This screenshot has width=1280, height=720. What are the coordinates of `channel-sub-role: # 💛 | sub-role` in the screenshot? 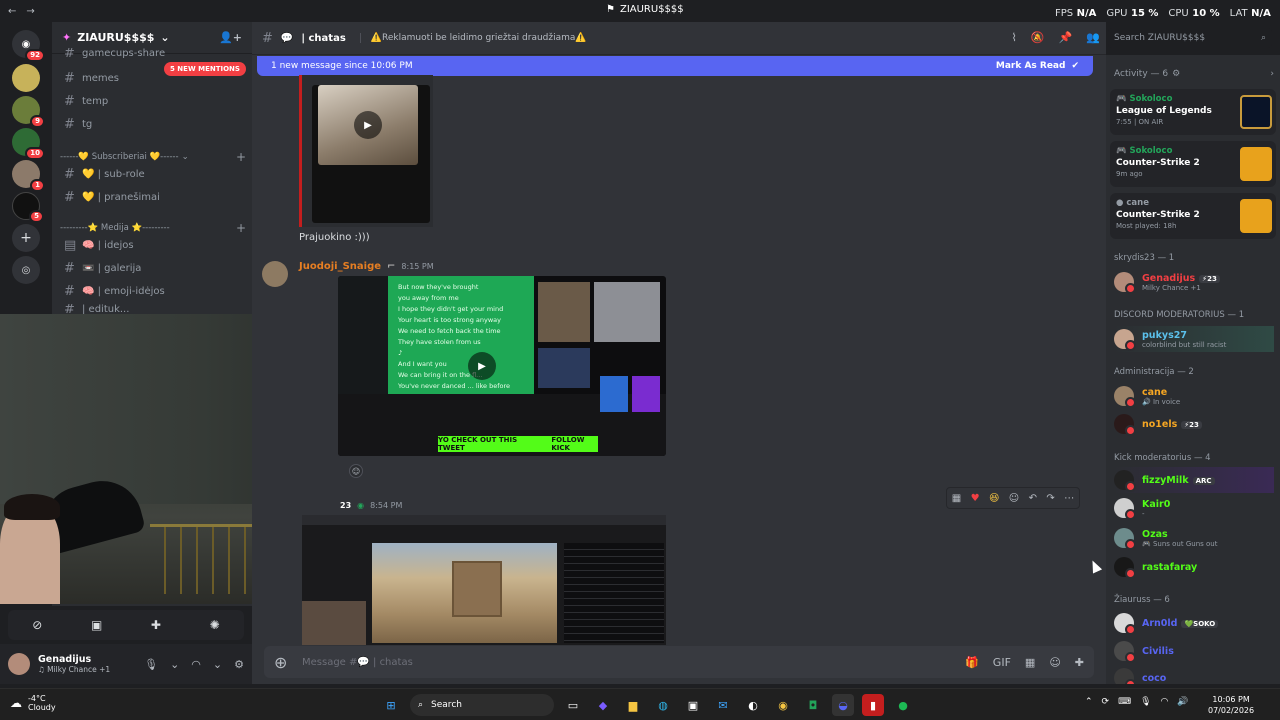 It's located at (153, 174).